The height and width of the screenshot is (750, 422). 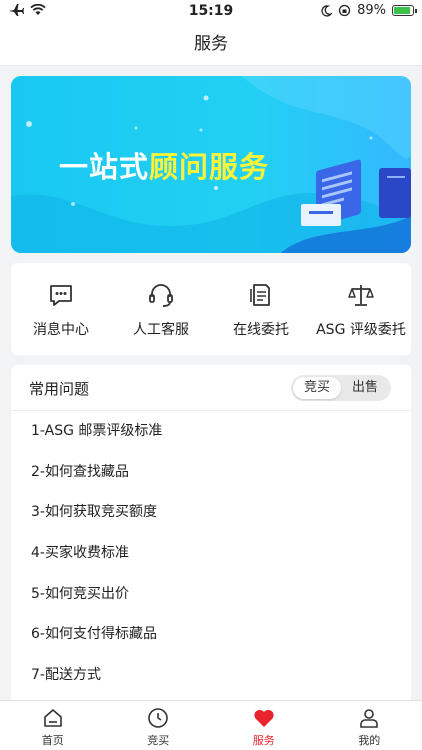 What do you see at coordinates (317, 388) in the screenshot?
I see `segment-buy: 竞买` at bounding box center [317, 388].